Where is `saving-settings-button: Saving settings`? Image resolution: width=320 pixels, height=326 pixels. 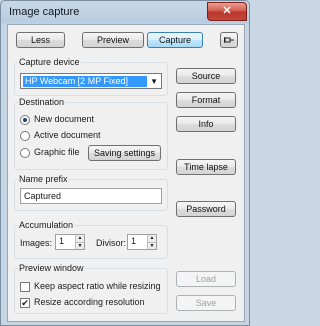 saving-settings-button: Saving settings is located at coordinates (124, 153).